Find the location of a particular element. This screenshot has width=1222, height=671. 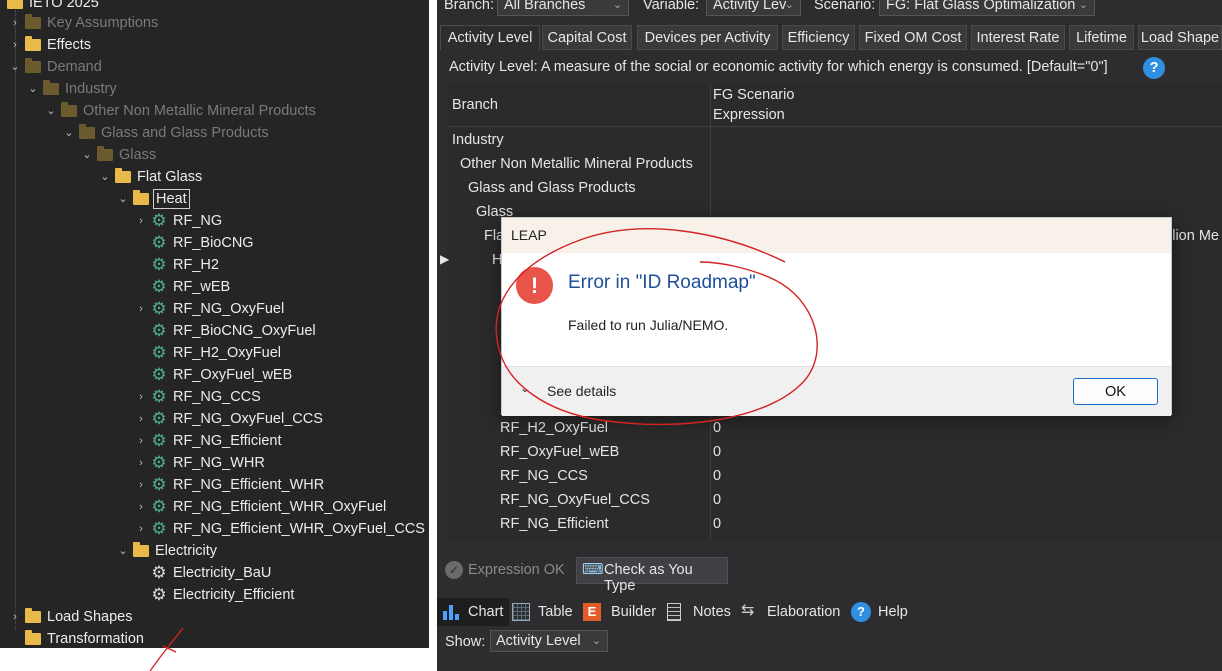

annotation-circle is located at coordinates (656, 327).